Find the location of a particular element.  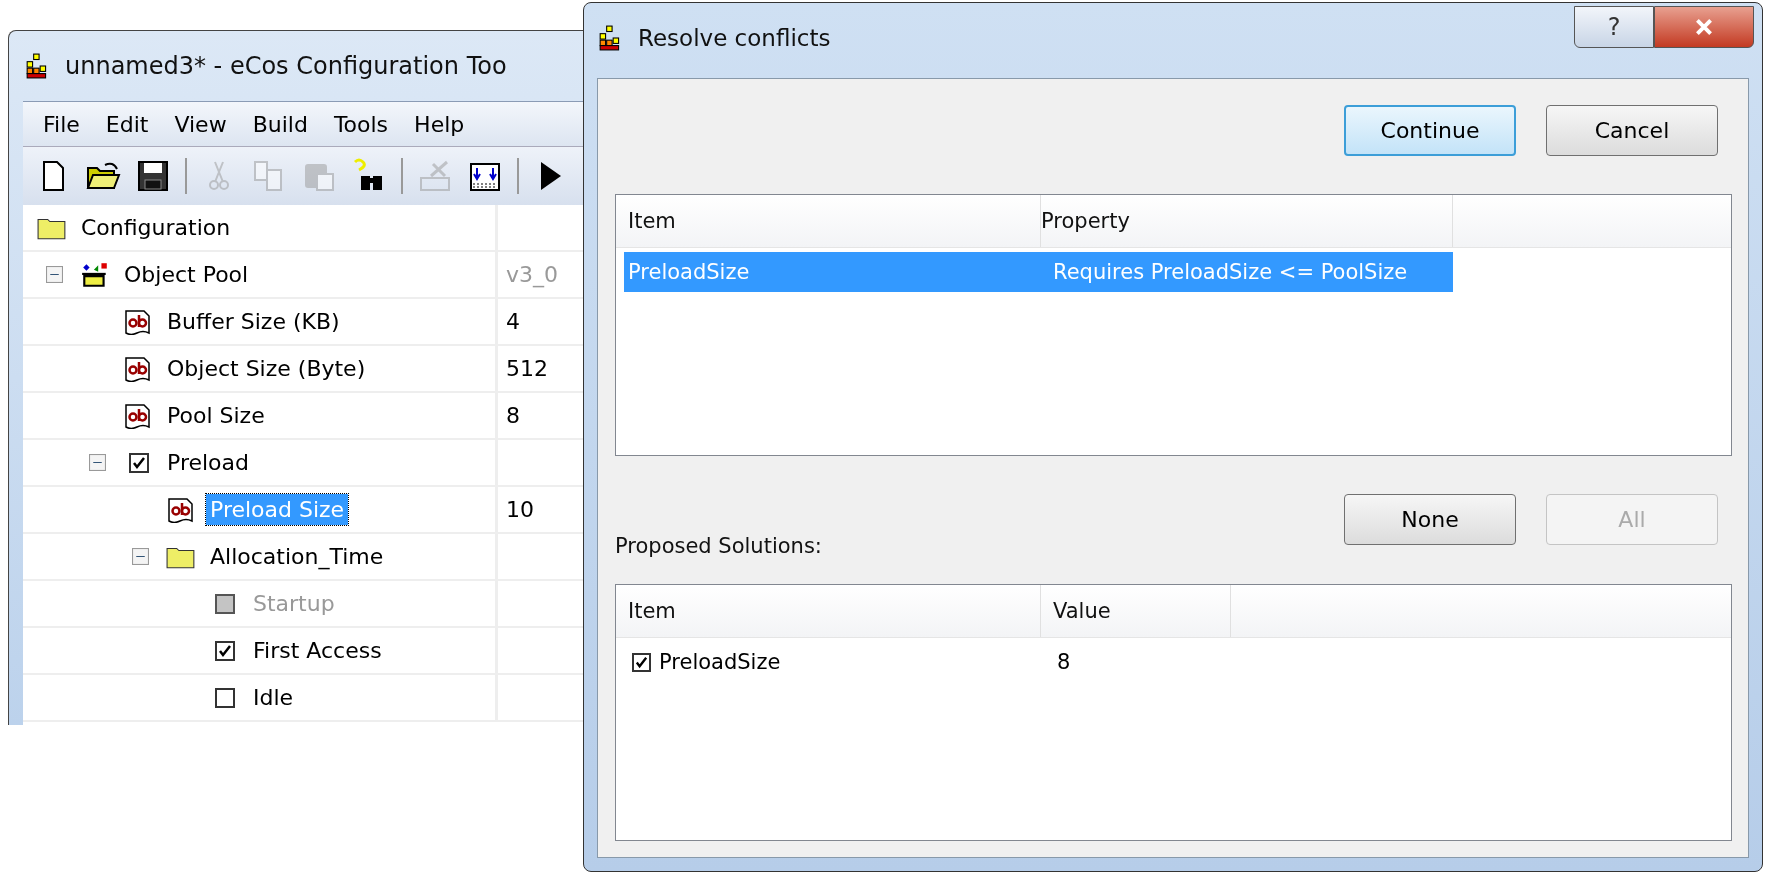

tree-item: Object Size (Byte) is located at coordinates (266, 368).